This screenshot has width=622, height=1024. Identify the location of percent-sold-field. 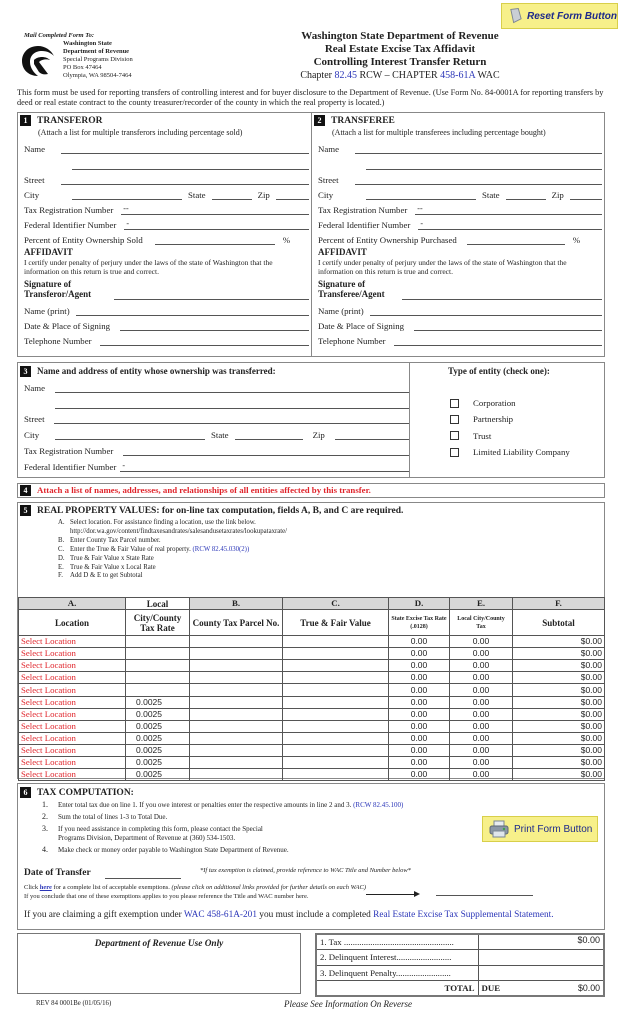
(214, 239).